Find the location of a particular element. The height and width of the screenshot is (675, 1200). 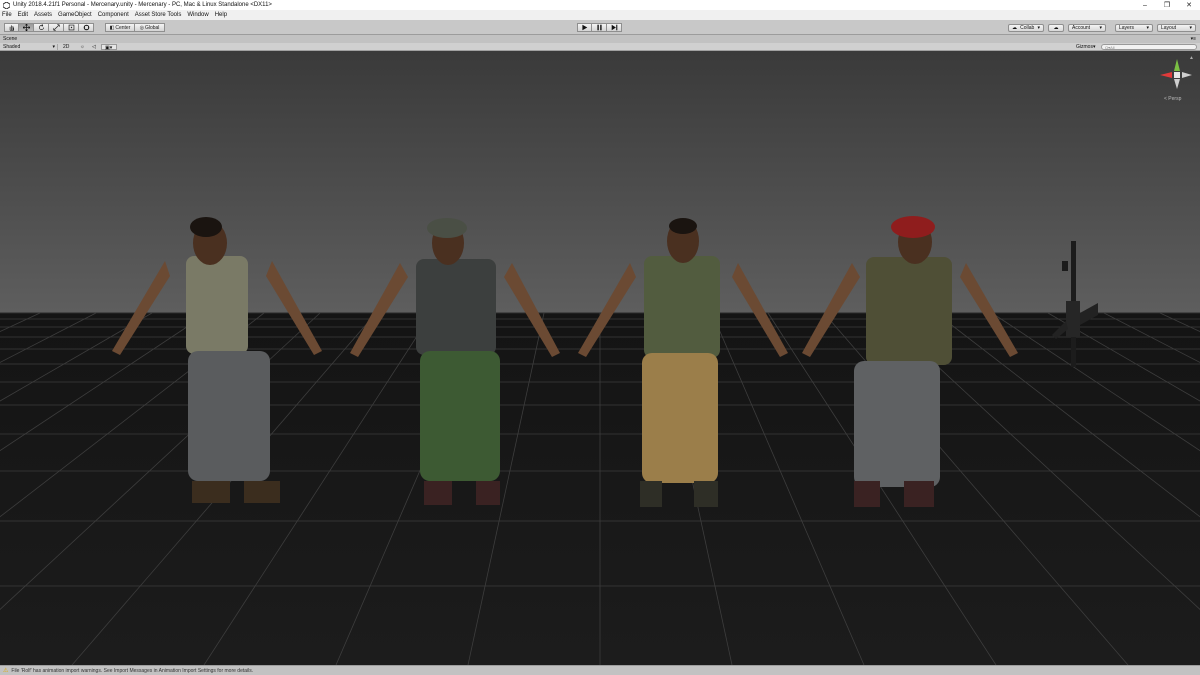

pause-button is located at coordinates (599, 27).